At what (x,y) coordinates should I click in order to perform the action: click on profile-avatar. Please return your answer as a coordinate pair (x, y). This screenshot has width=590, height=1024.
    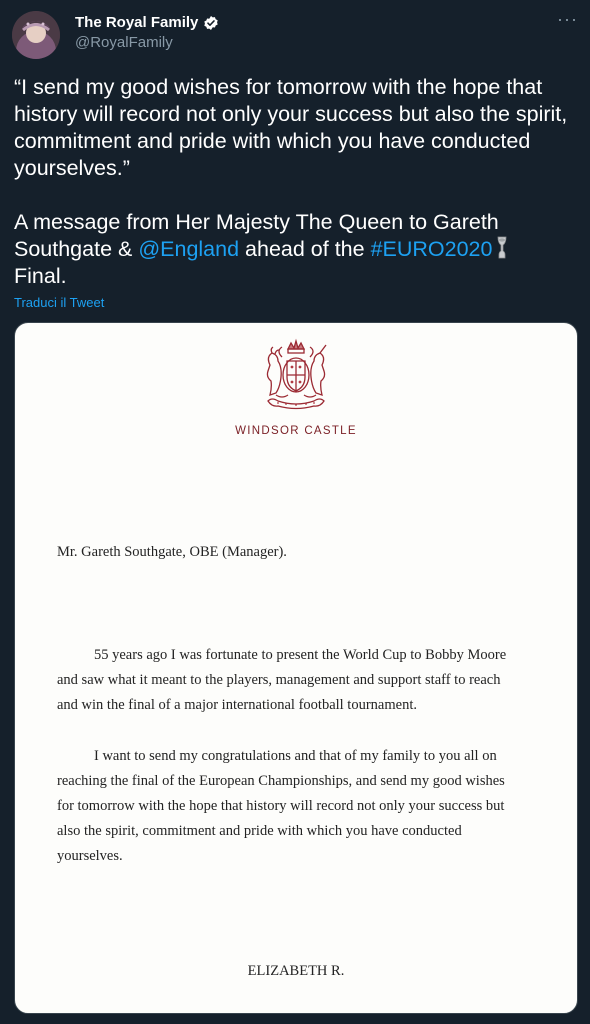
    Looking at the image, I should click on (36, 35).